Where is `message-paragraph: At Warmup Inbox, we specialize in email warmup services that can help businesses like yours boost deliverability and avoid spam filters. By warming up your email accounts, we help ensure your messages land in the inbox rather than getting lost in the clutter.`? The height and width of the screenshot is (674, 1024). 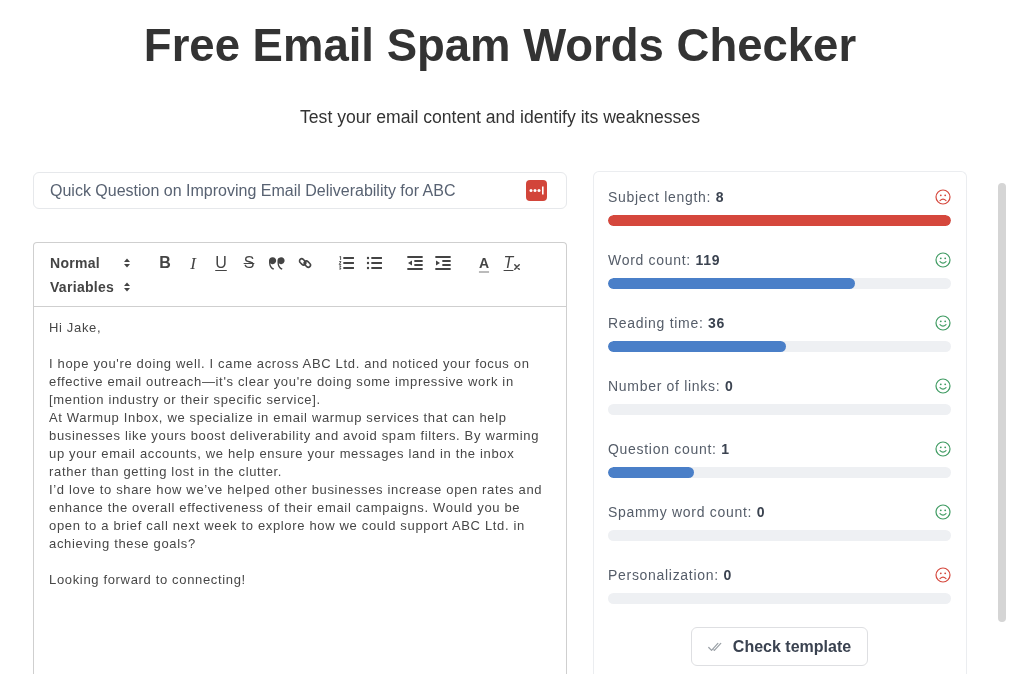 message-paragraph: At Warmup Inbox, we specialize in email warmup services that can help businesses like yours boost deliverability and avoid spam filters. By warming up your email accounts, we help ensure your messages land in the inbox rather than getting lost in the clutter. is located at coordinates (295, 445).